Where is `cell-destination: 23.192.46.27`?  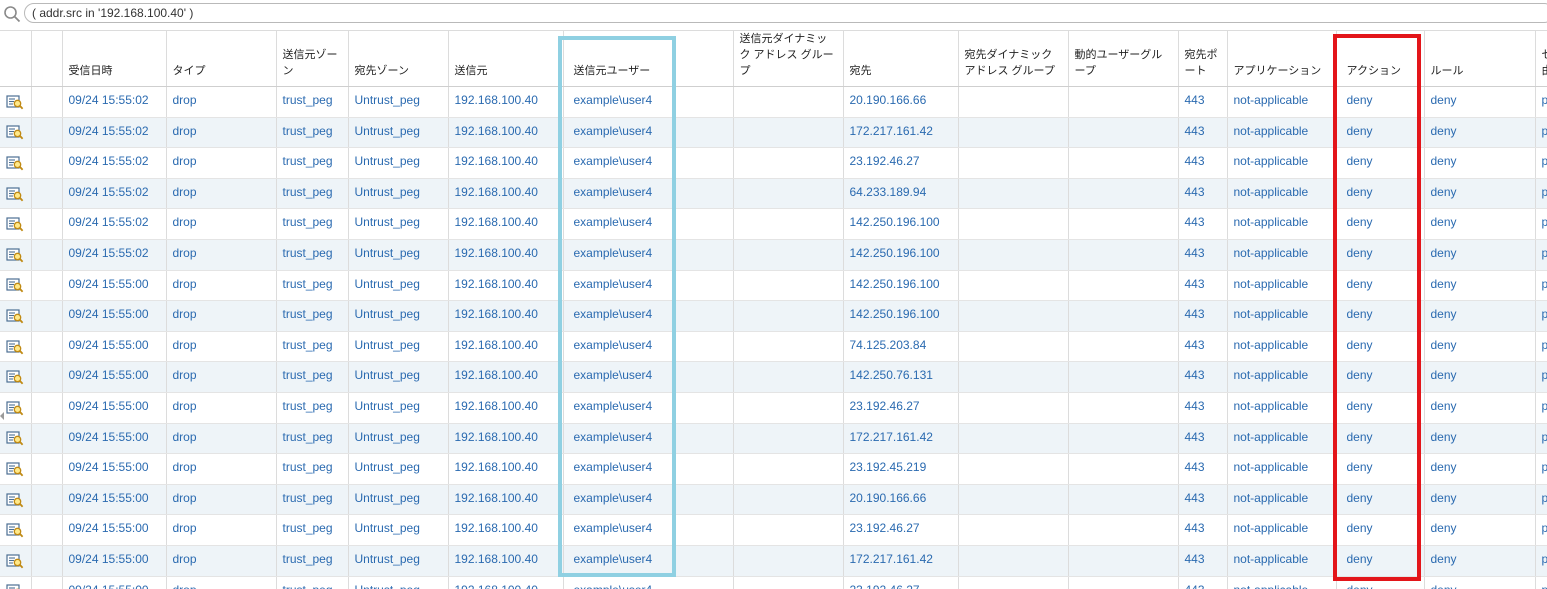
cell-destination: 23.192.46.27 is located at coordinates (901, 582).